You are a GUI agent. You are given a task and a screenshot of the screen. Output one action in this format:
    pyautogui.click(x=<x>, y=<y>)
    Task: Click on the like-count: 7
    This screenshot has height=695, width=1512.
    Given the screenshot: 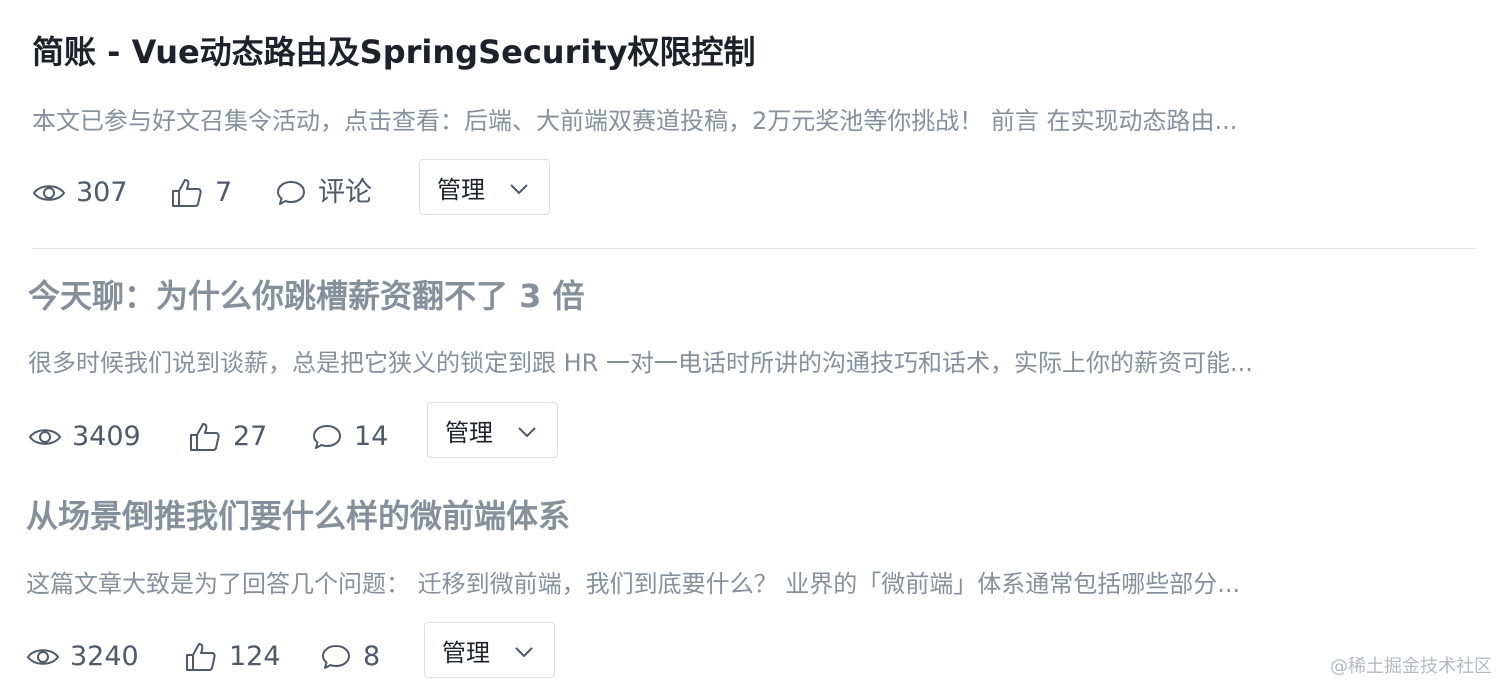 What is the action you would take?
    pyautogui.click(x=201, y=193)
    